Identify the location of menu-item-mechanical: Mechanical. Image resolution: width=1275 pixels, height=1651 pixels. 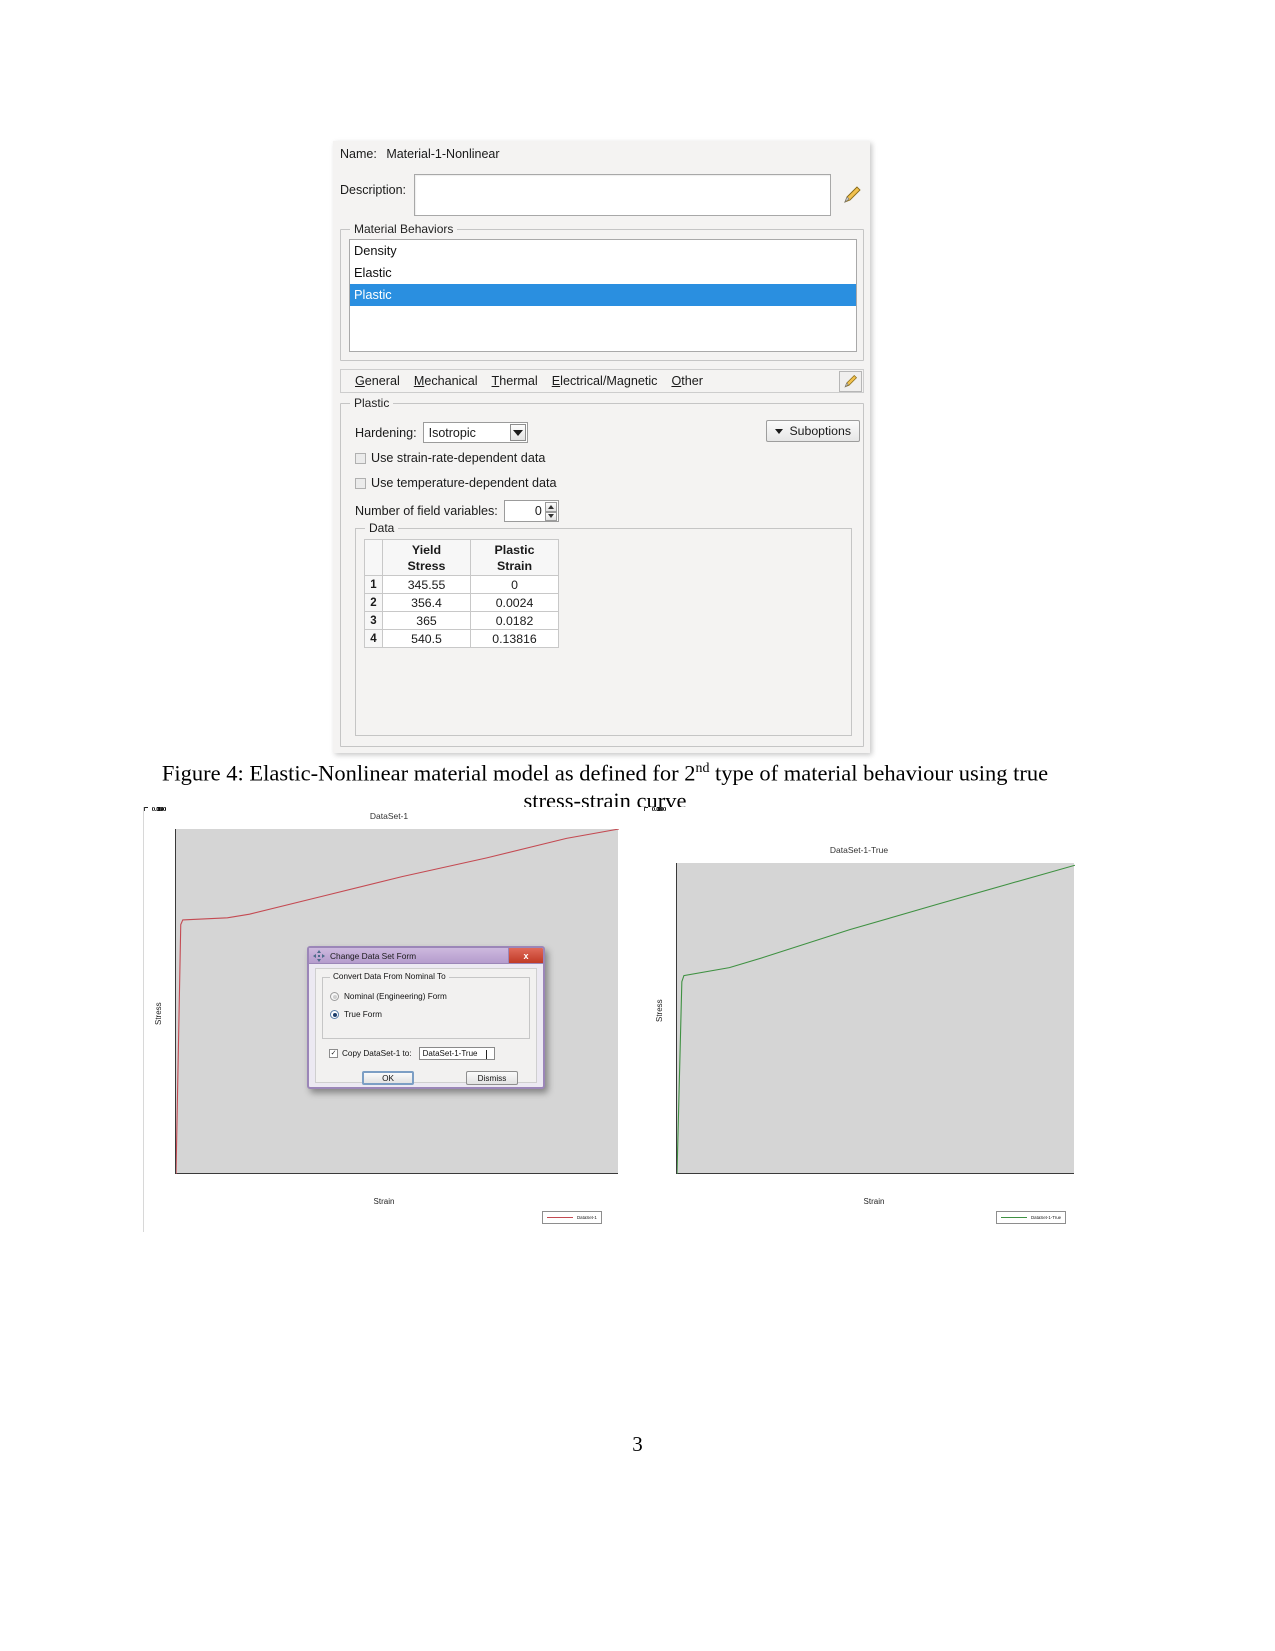
(446, 381).